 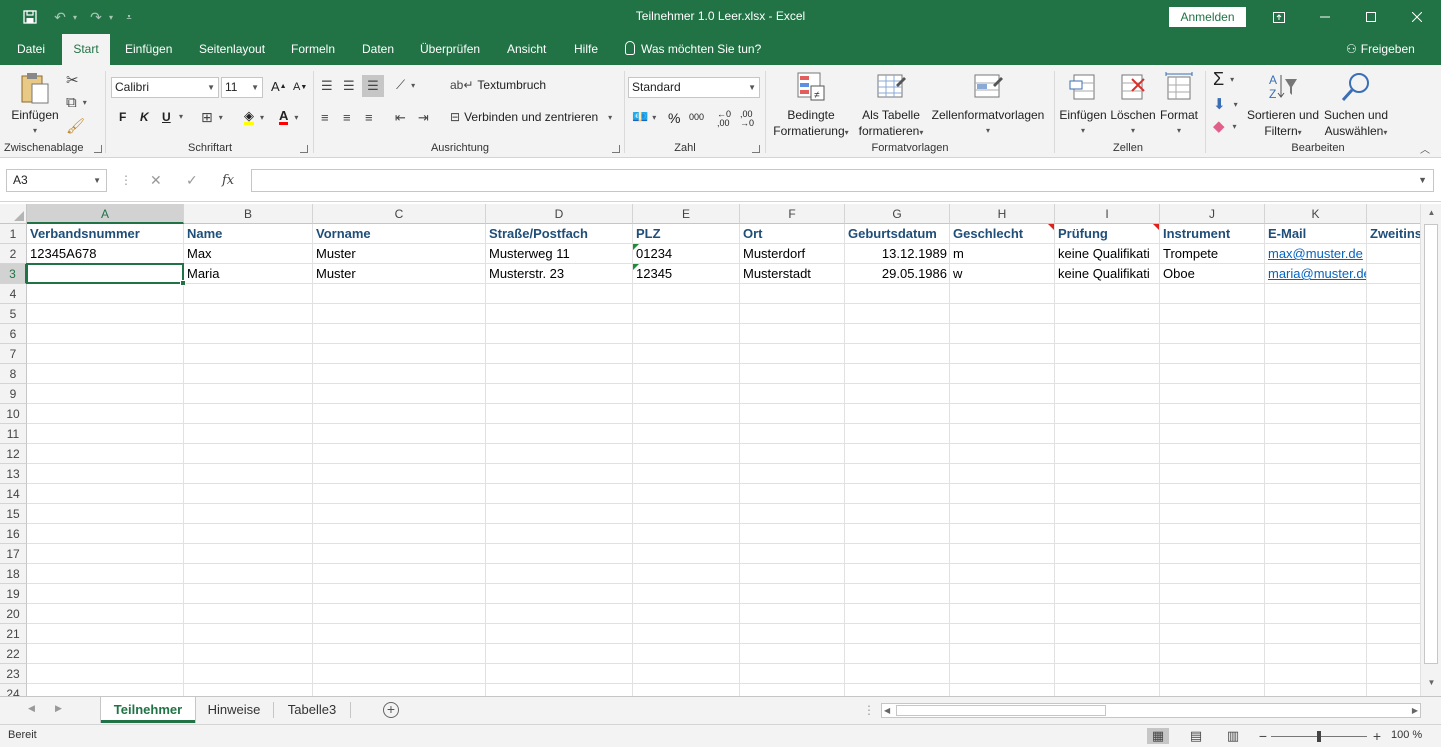 What do you see at coordinates (13, 354) in the screenshot?
I see `row-header-7: 7` at bounding box center [13, 354].